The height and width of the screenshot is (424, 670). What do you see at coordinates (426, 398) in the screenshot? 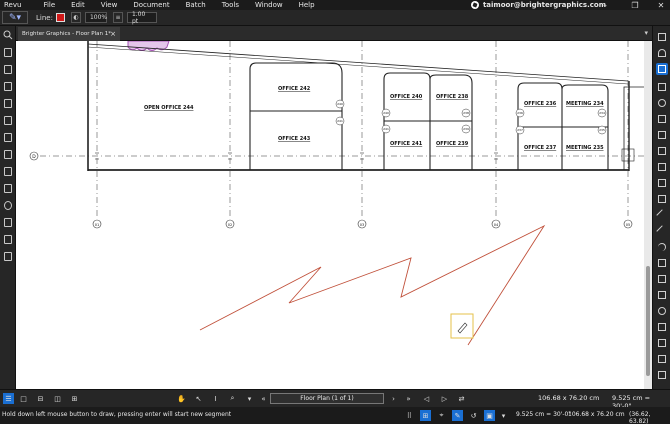
I see `previous-view-icon: ◁` at bounding box center [426, 398].